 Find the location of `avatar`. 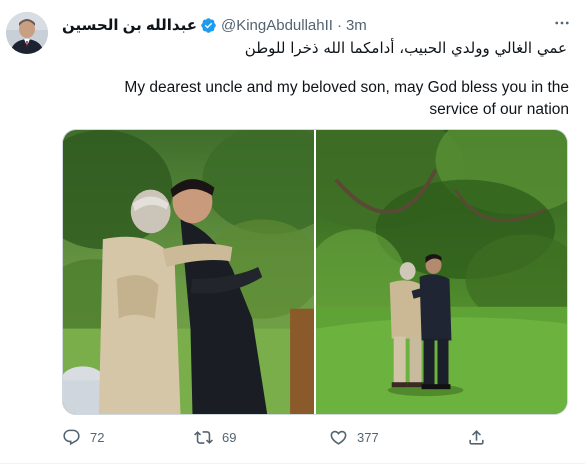

avatar is located at coordinates (27, 33).